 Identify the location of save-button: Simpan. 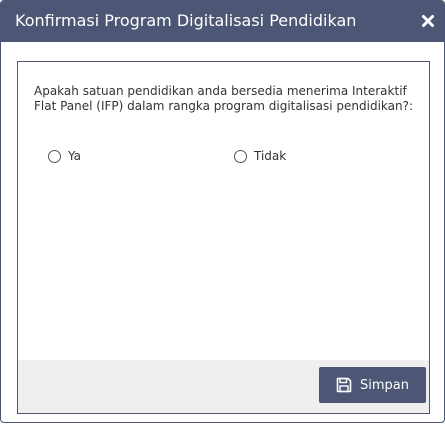
(372, 385).